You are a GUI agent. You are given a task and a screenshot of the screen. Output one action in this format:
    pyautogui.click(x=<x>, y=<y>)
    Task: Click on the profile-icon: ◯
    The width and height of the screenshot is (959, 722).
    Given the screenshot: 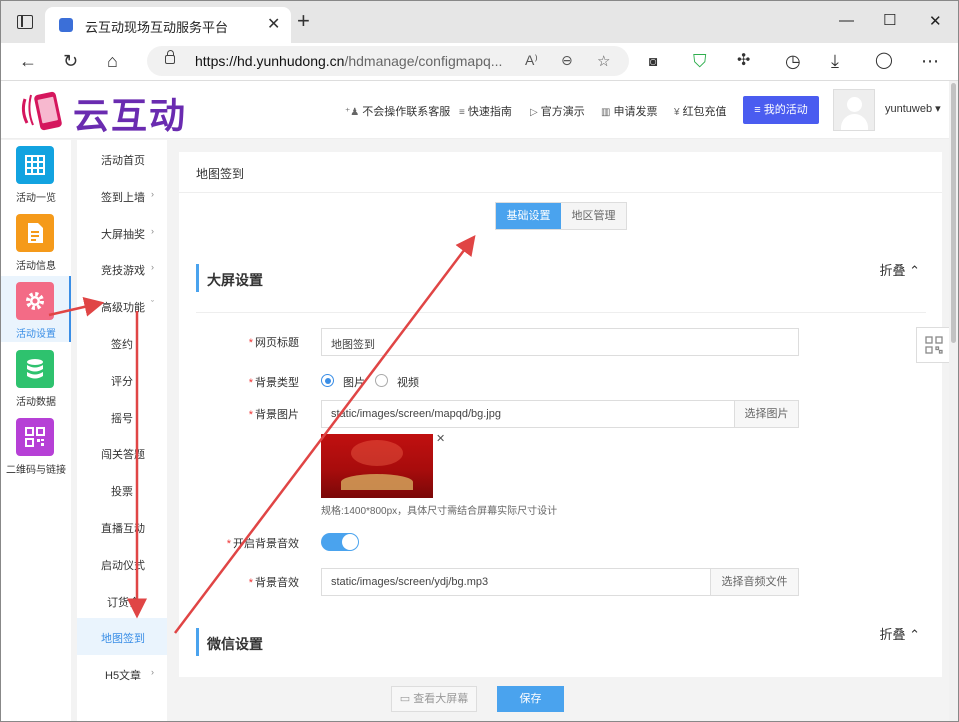 What is the action you would take?
    pyautogui.click(x=884, y=61)
    